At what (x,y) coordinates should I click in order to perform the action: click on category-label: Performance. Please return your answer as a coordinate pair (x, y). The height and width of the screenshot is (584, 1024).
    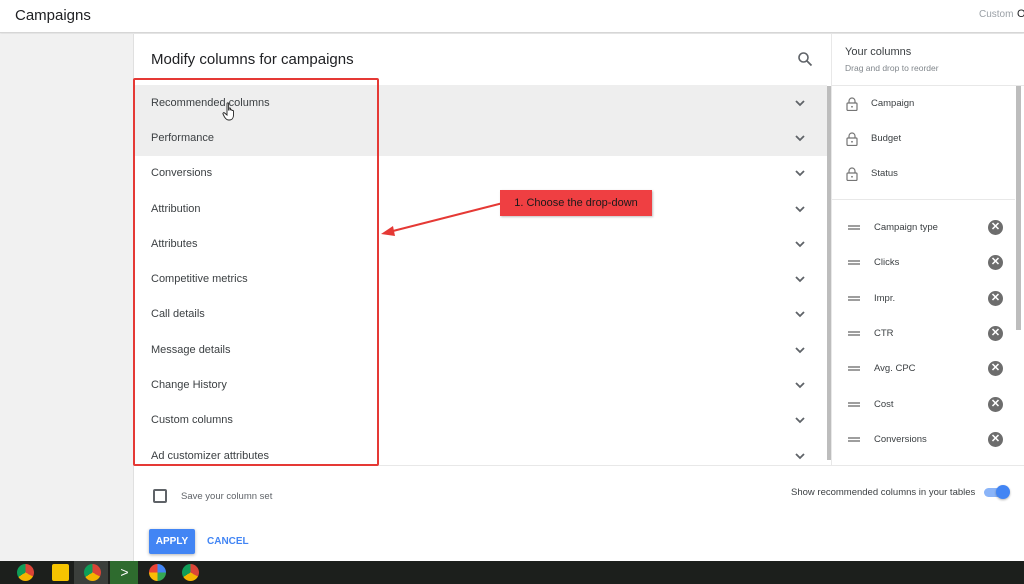
    Looking at the image, I should click on (182, 137).